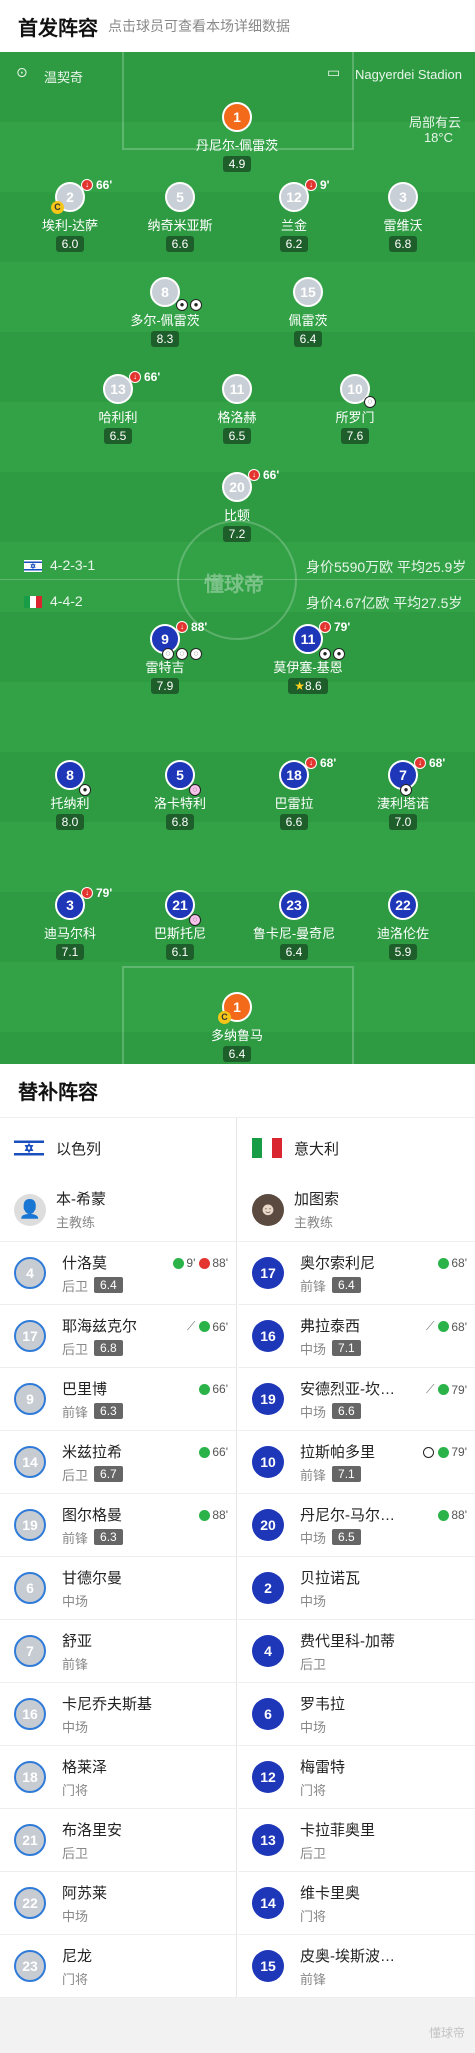  Describe the element at coordinates (180, 217) in the screenshot. I see `player-israel-5: 5 纳奇米亚斯 6.6` at that location.